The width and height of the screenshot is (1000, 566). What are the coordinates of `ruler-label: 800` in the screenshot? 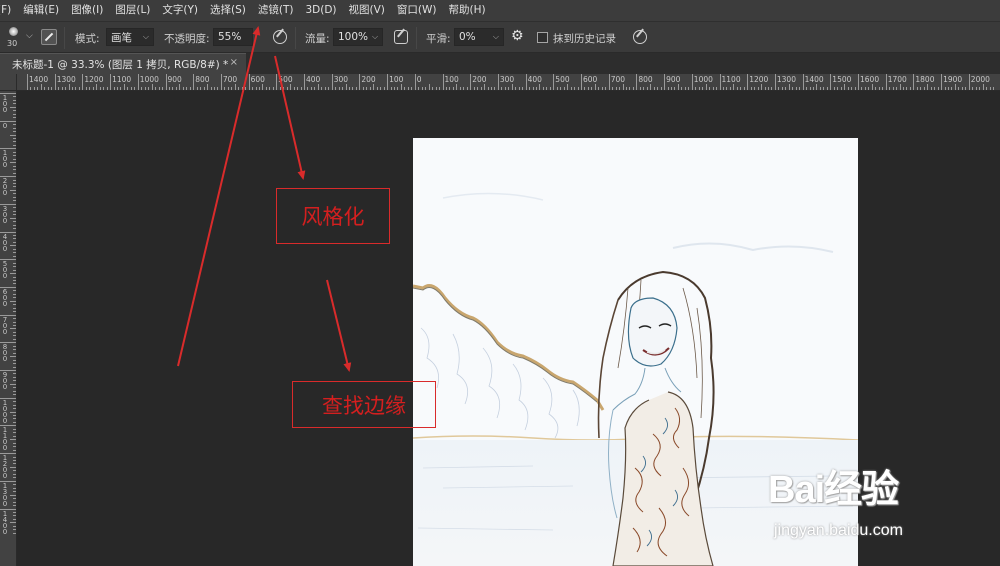 It's located at (202, 79).